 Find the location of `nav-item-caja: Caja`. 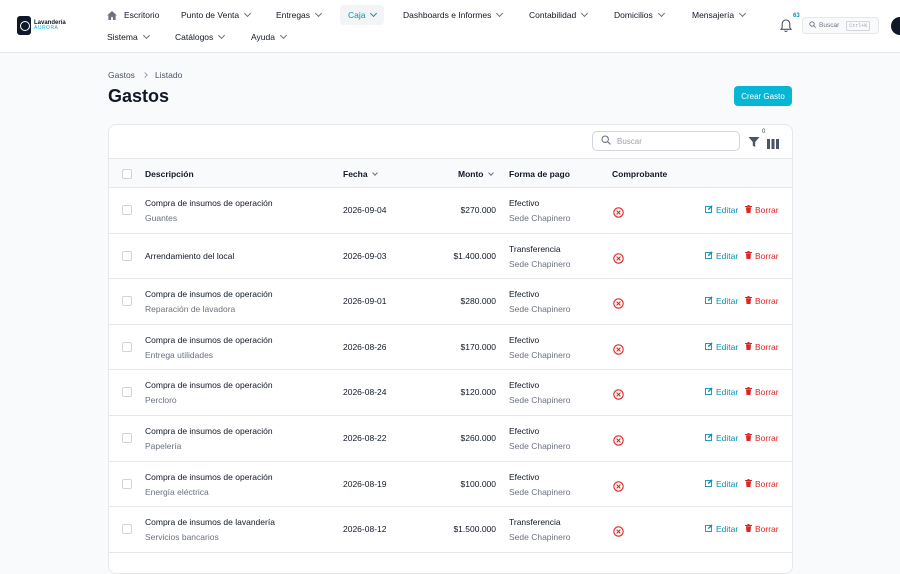

nav-item-caja: Caja is located at coordinates (362, 15).